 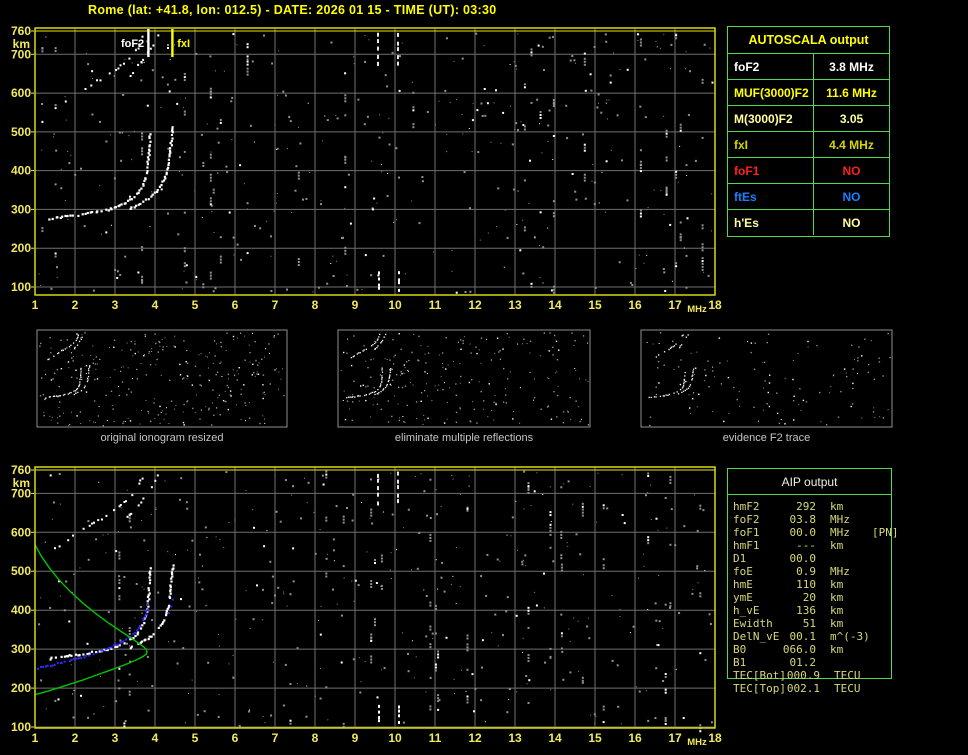 I want to click on autoscala-row-MUF3000F2: MUF(3000)F2 11.6 MHz, so click(x=808, y=93).